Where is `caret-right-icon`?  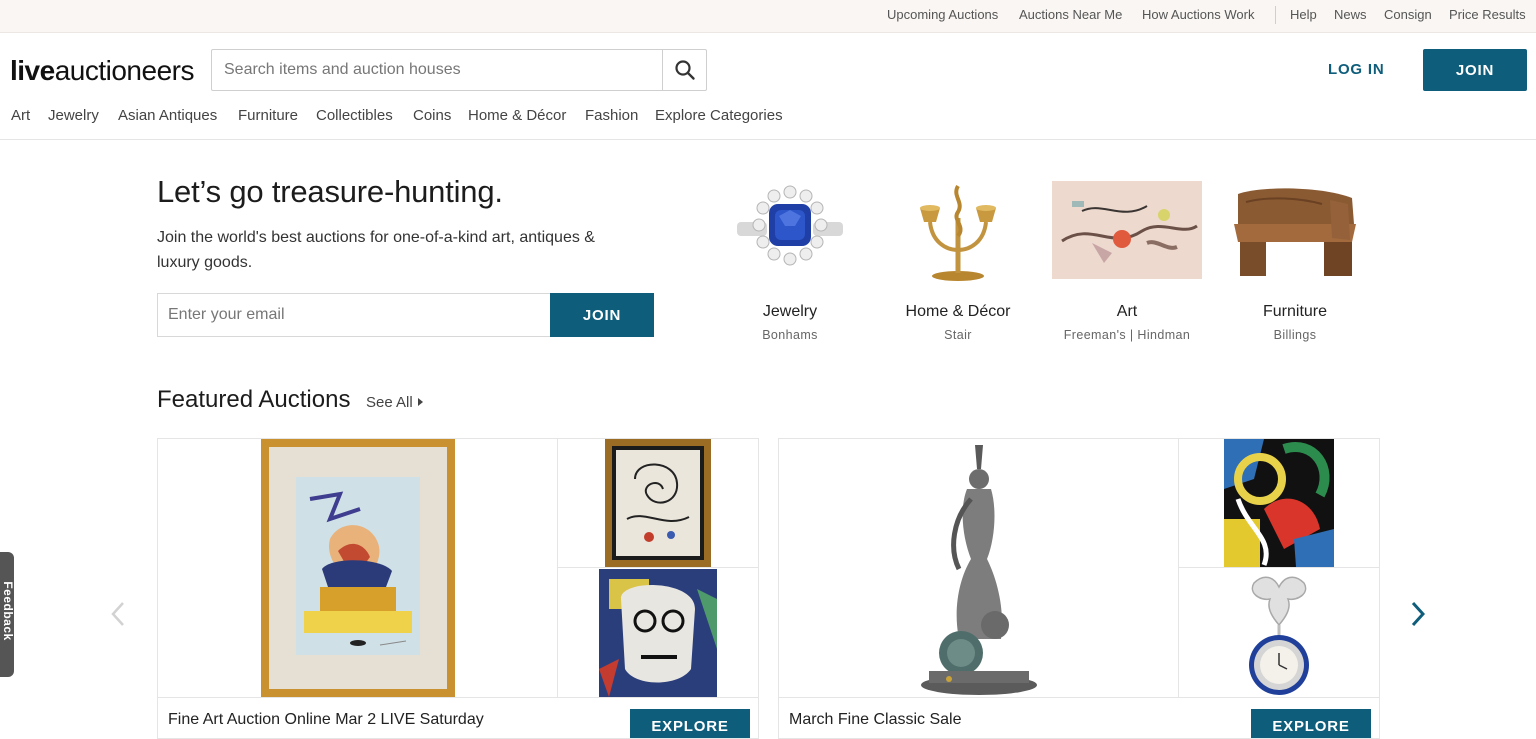
caret-right-icon is located at coordinates (420, 402).